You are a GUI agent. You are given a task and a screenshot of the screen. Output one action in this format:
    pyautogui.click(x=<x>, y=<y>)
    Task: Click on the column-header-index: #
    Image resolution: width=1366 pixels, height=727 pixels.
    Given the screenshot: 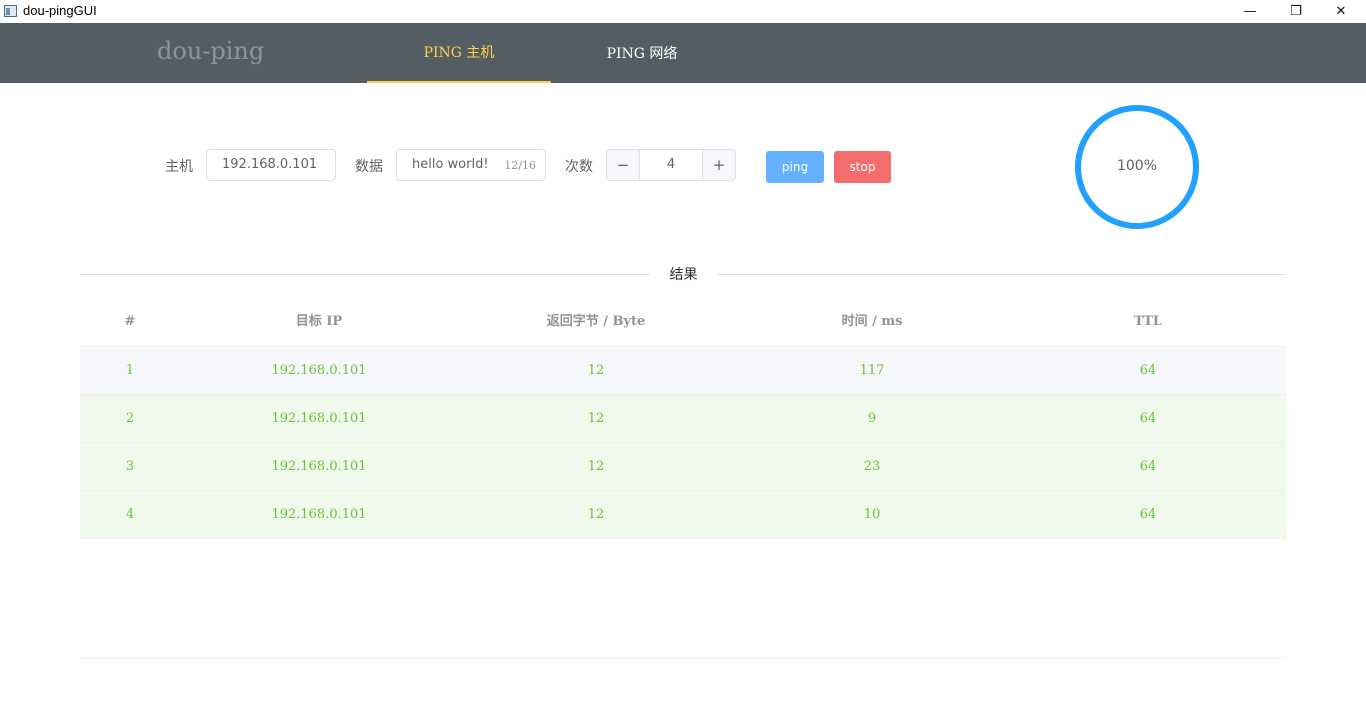 What is the action you would take?
    pyautogui.click(x=130, y=321)
    